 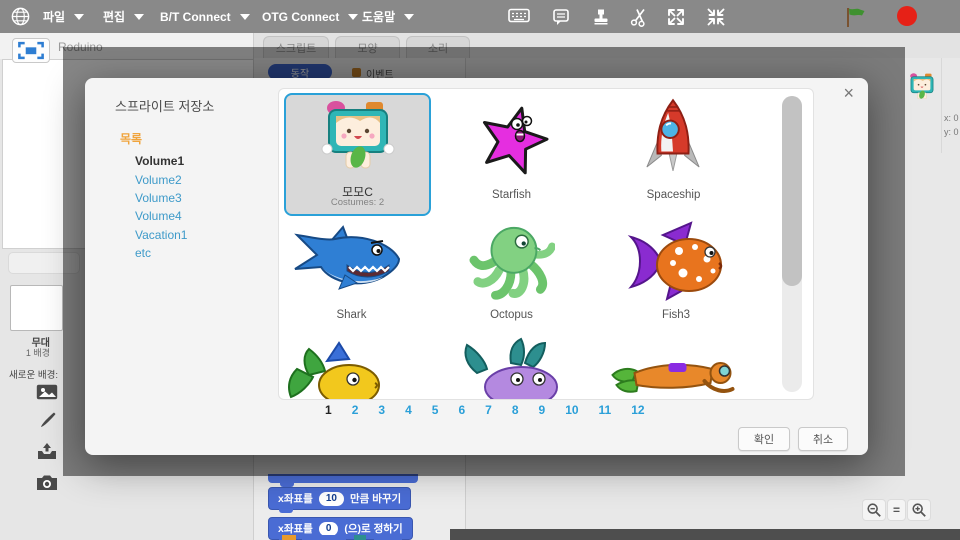 I want to click on zoom-out-icon, so click(x=874, y=510).